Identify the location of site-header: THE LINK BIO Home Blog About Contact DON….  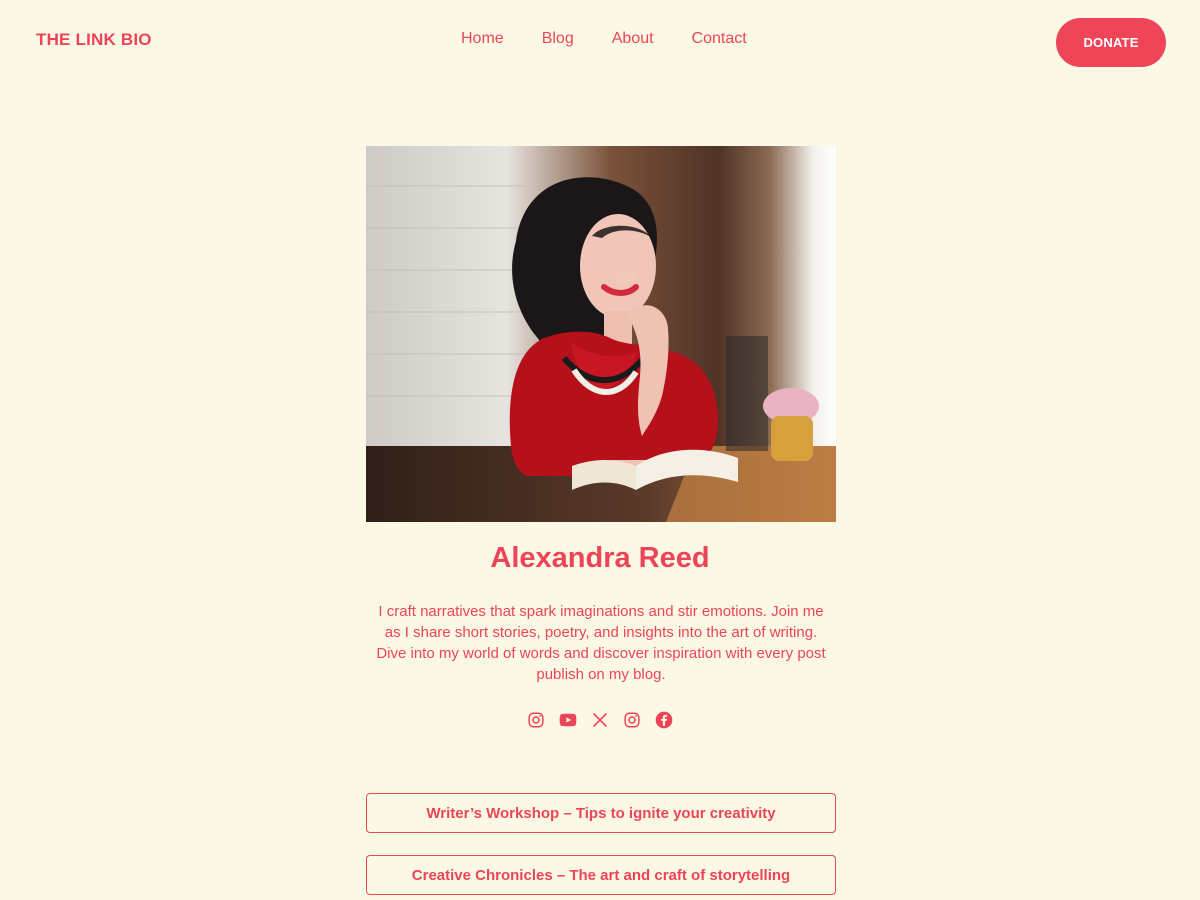
(600, 42).